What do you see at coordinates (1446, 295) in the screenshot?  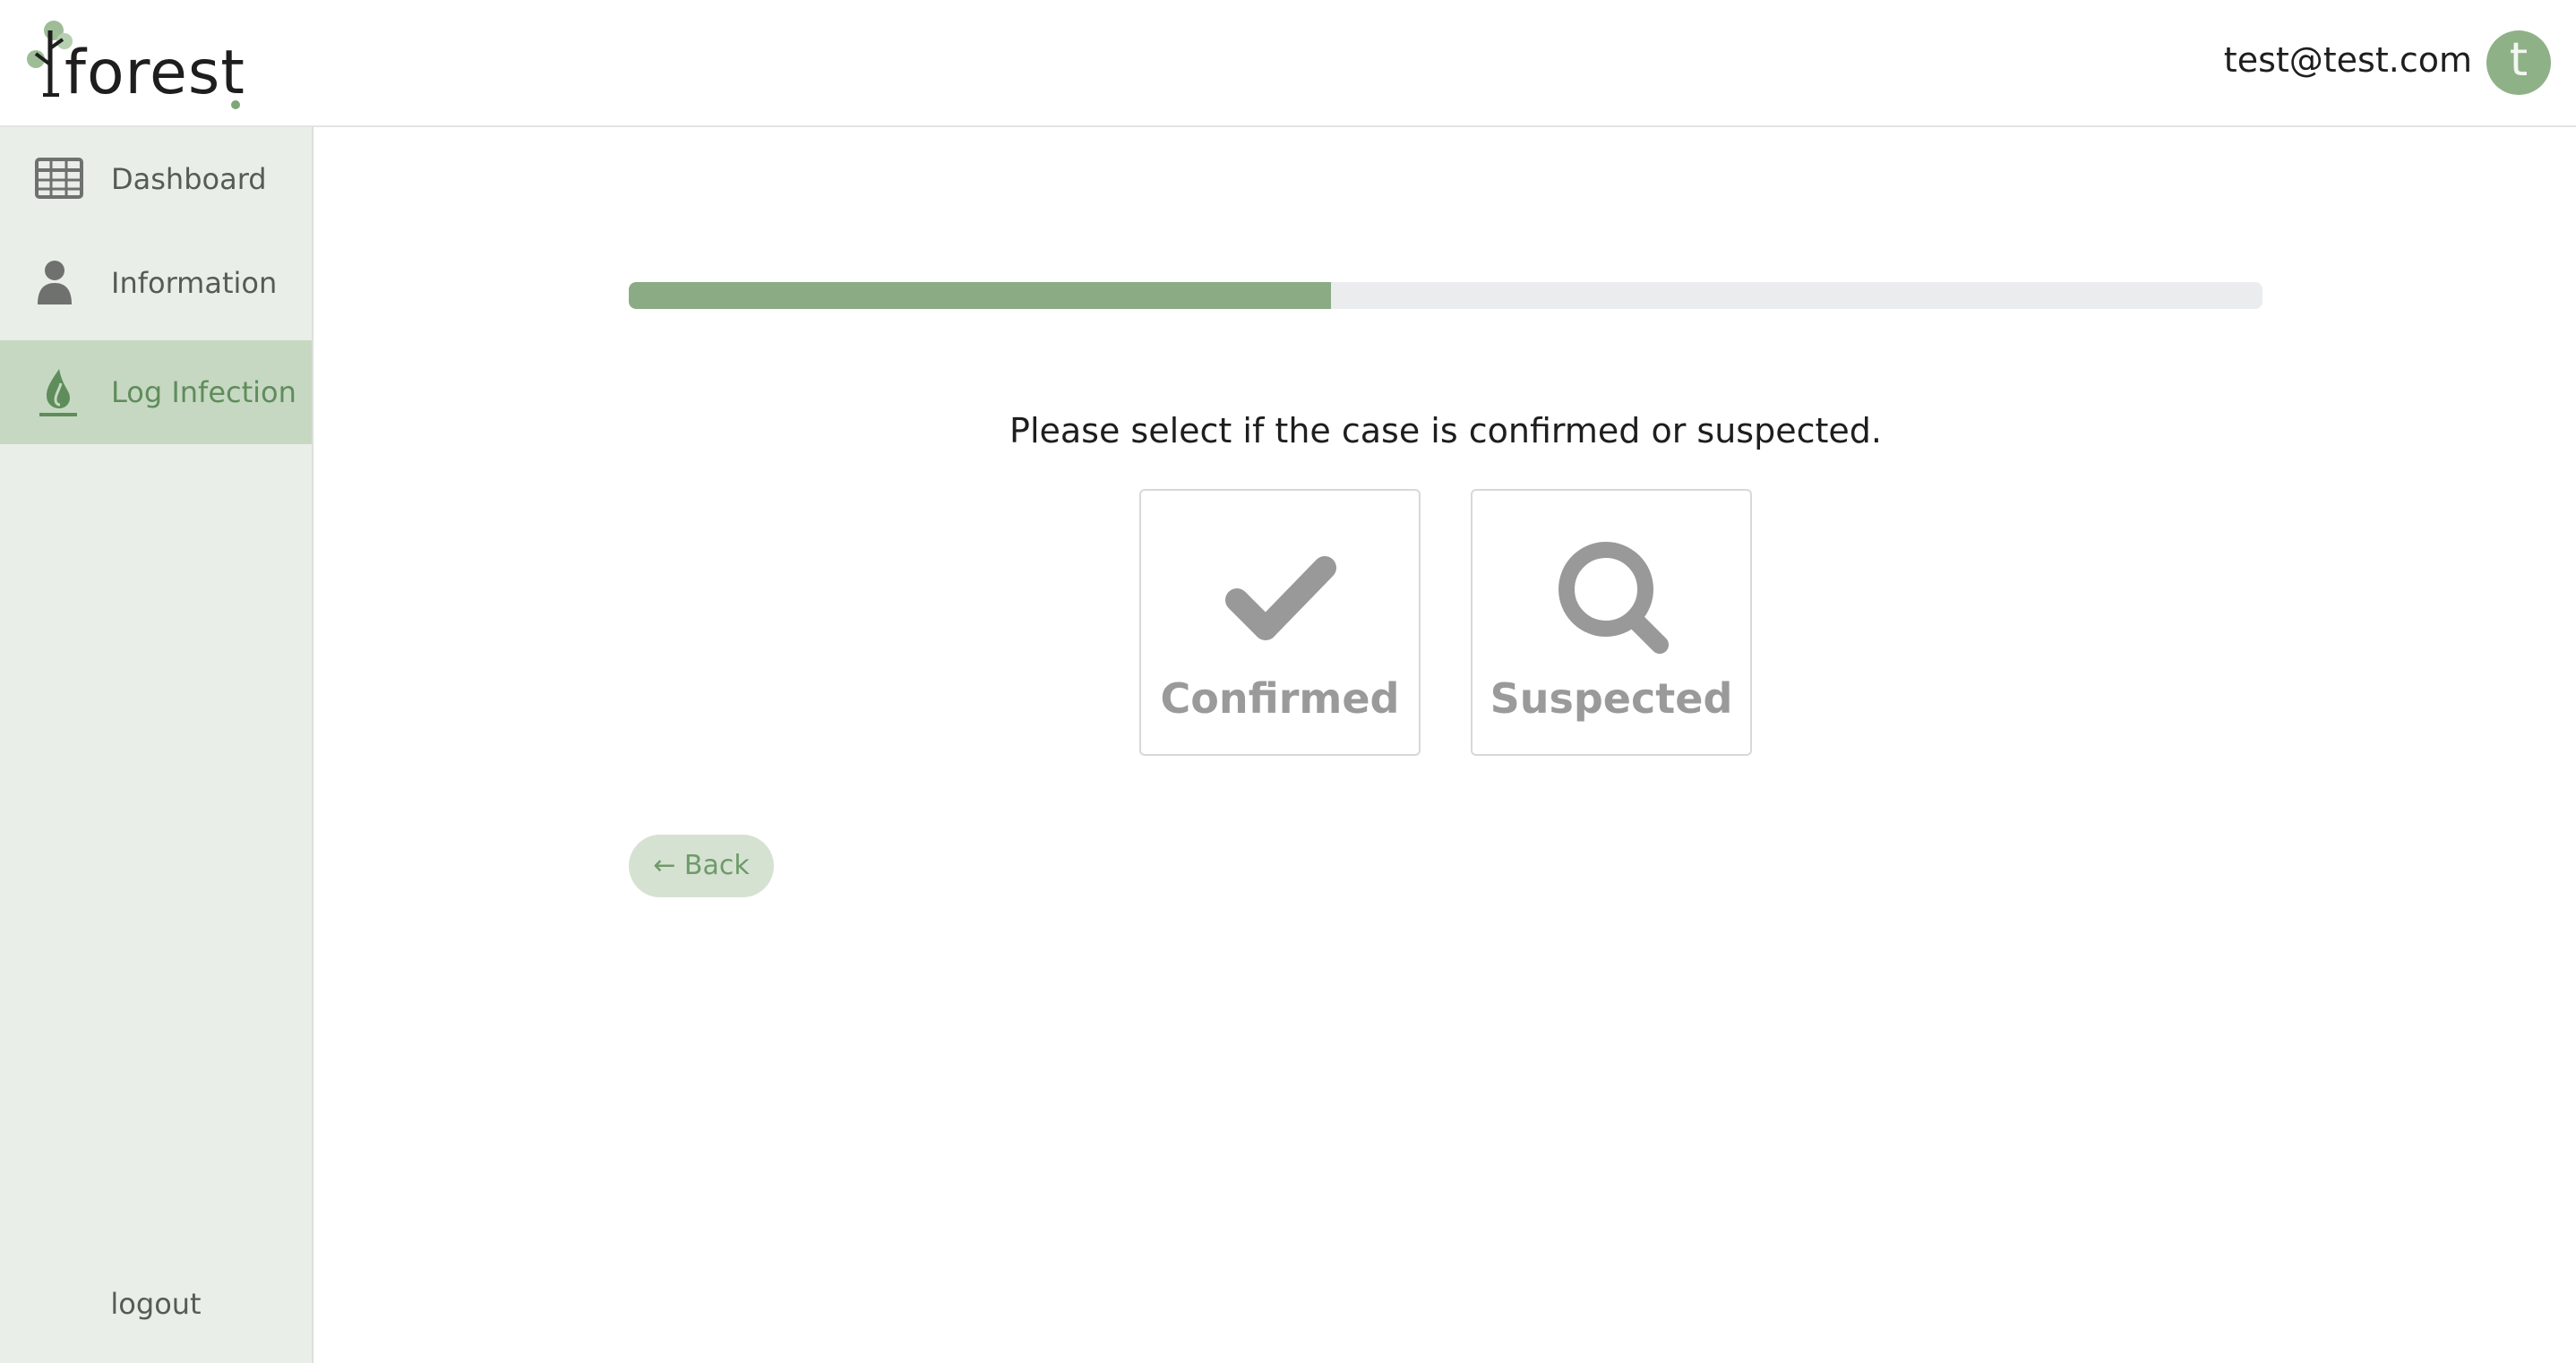 I see `progress-bar` at bounding box center [1446, 295].